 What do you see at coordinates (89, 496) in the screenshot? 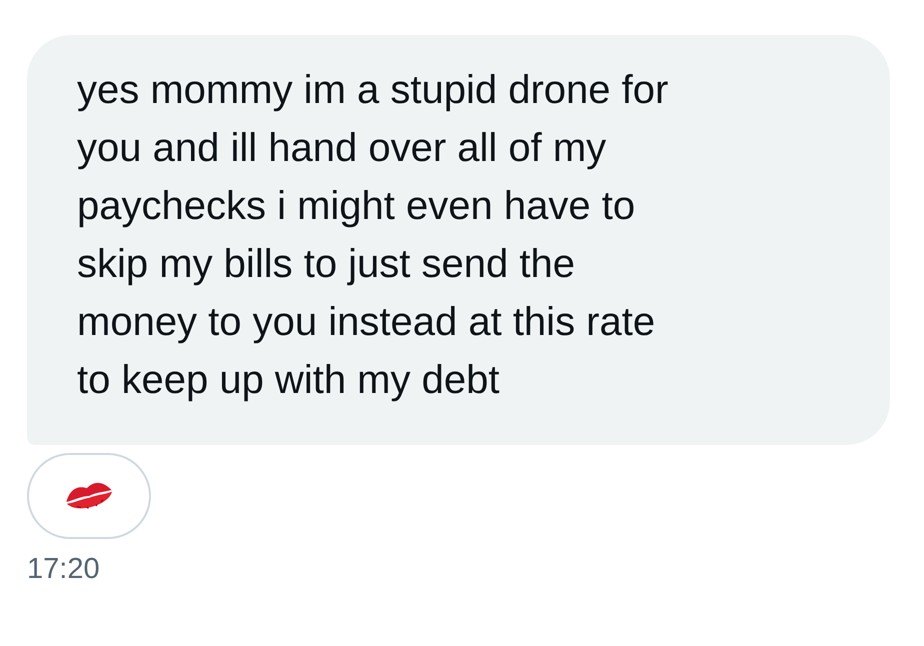
I see `reaction-pill` at bounding box center [89, 496].